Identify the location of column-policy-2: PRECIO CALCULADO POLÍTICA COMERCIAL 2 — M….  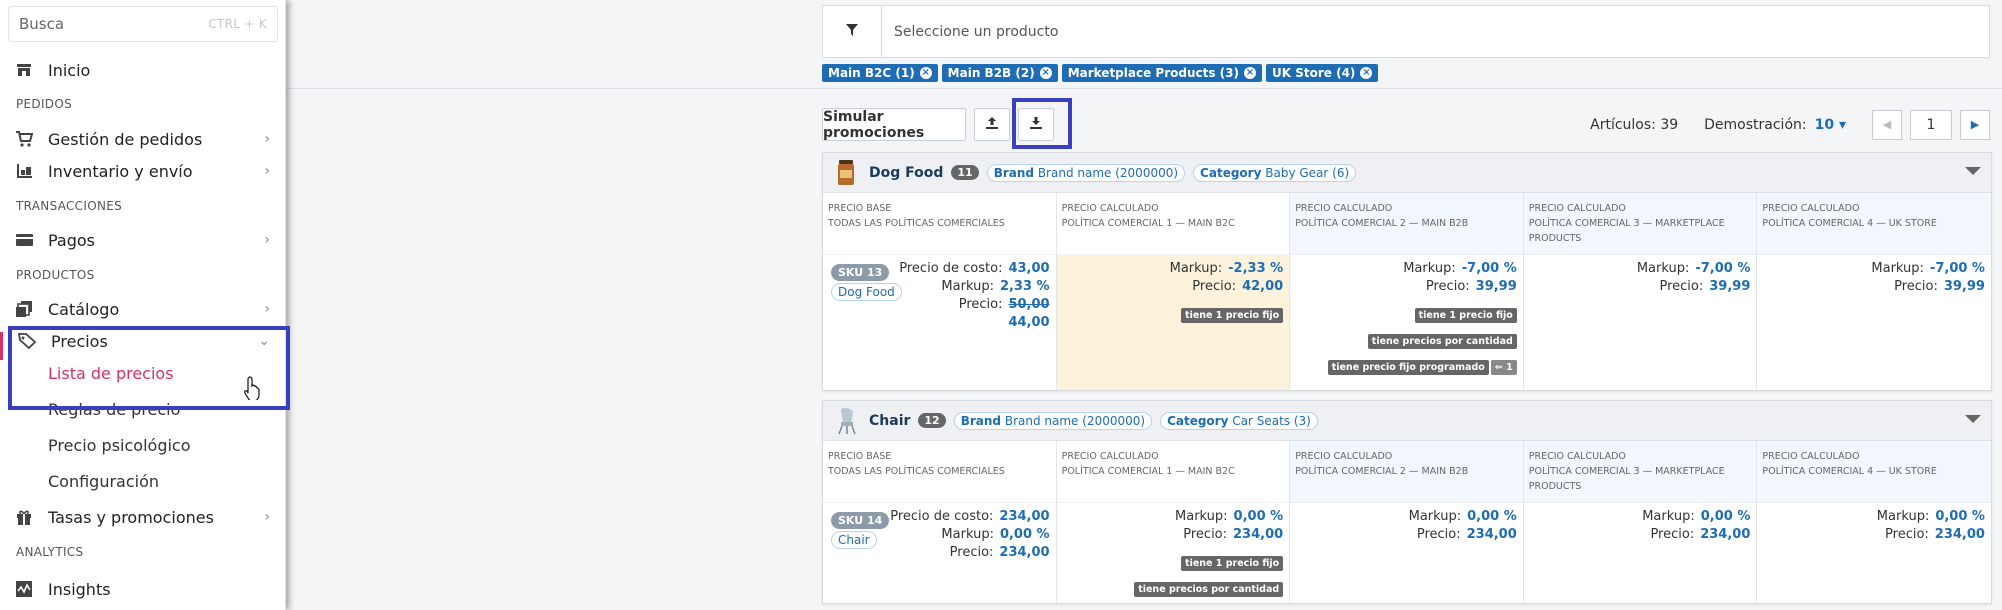
(1407, 522).